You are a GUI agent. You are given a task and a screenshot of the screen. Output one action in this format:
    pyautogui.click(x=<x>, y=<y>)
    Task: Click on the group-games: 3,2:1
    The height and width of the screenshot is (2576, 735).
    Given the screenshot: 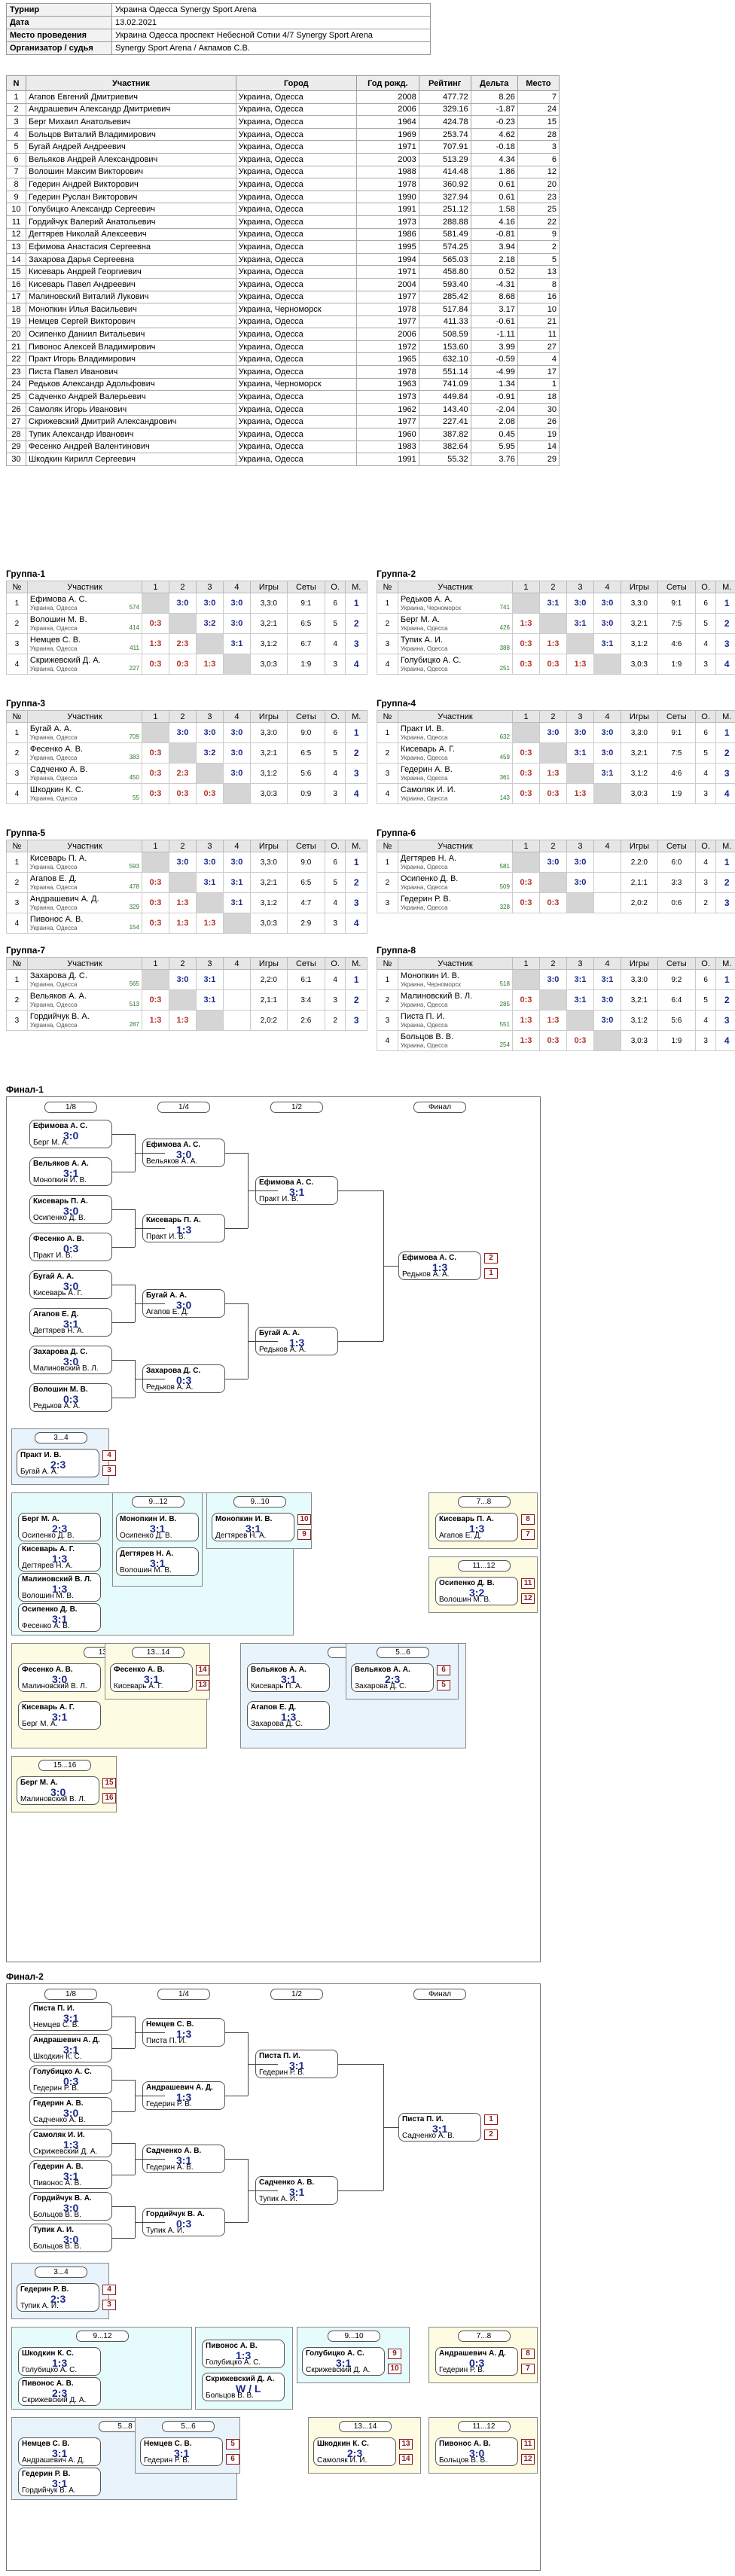 What is the action you would take?
    pyautogui.click(x=639, y=753)
    